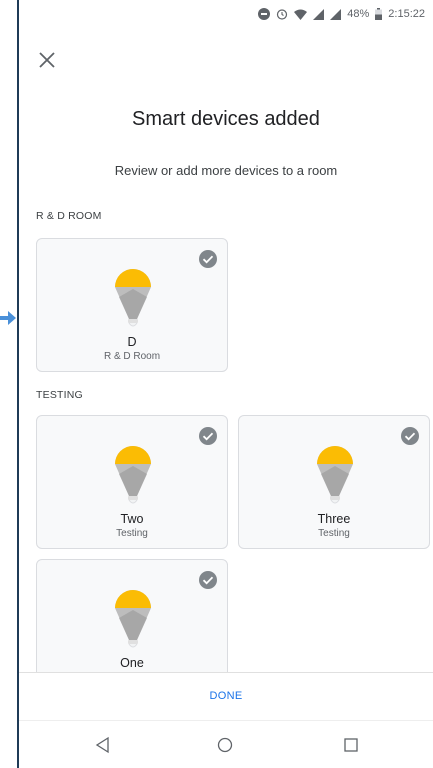  Describe the element at coordinates (301, 14) in the screenshot. I see `wifi-icon` at that location.